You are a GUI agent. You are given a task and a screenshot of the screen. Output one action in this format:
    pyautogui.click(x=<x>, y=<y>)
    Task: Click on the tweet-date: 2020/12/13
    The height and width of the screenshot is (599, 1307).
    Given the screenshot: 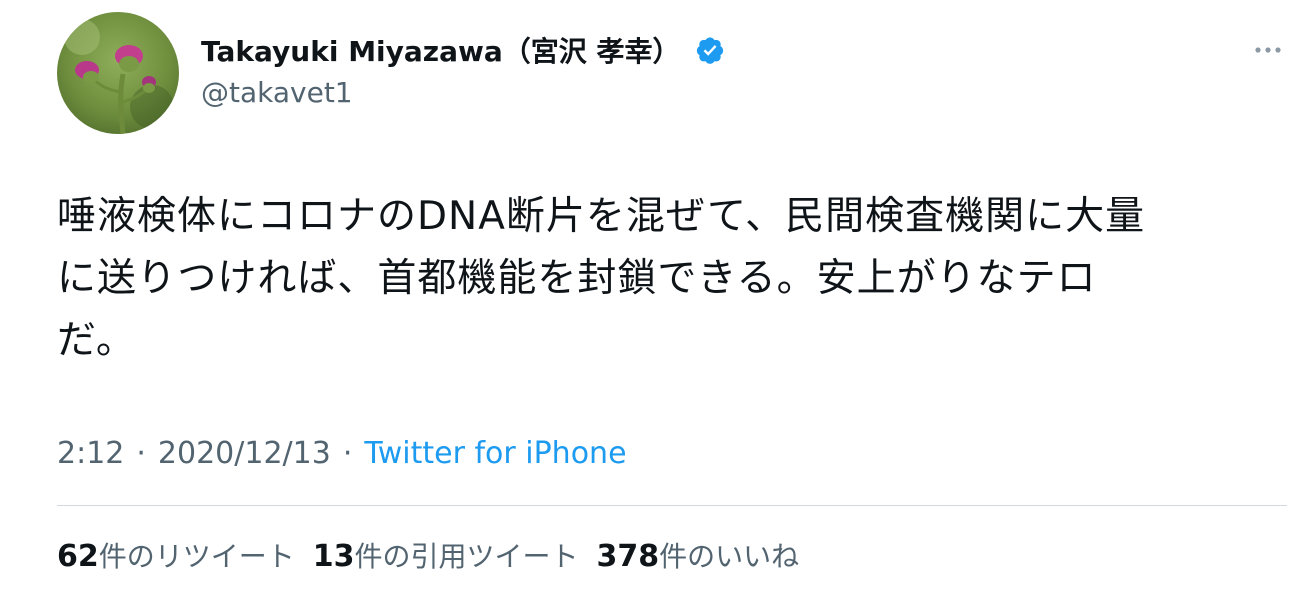 What is the action you would take?
    pyautogui.click(x=244, y=453)
    